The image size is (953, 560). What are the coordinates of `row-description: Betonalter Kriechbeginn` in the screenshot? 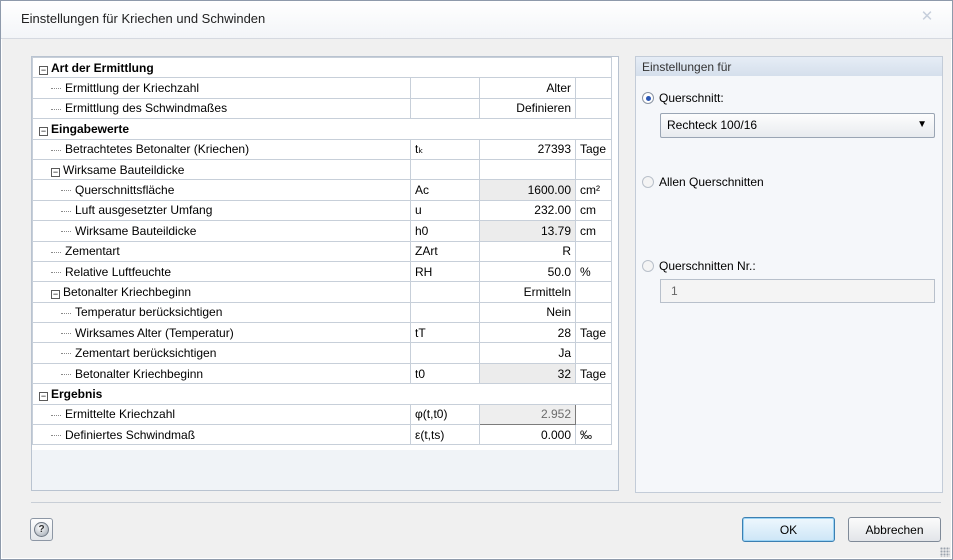 It's located at (221, 373).